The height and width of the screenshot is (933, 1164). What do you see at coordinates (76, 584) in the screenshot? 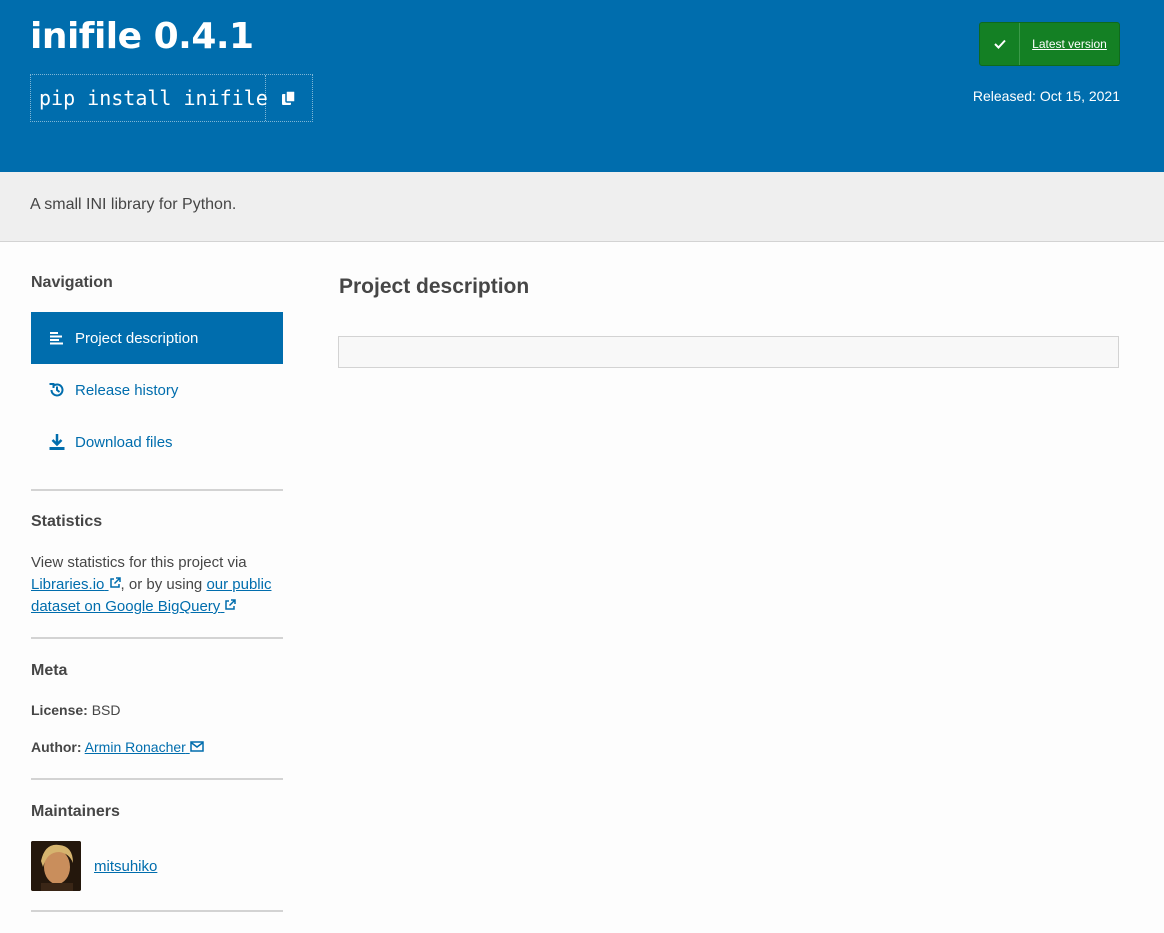
I see `libraries-io-link: Libraries.io` at bounding box center [76, 584].